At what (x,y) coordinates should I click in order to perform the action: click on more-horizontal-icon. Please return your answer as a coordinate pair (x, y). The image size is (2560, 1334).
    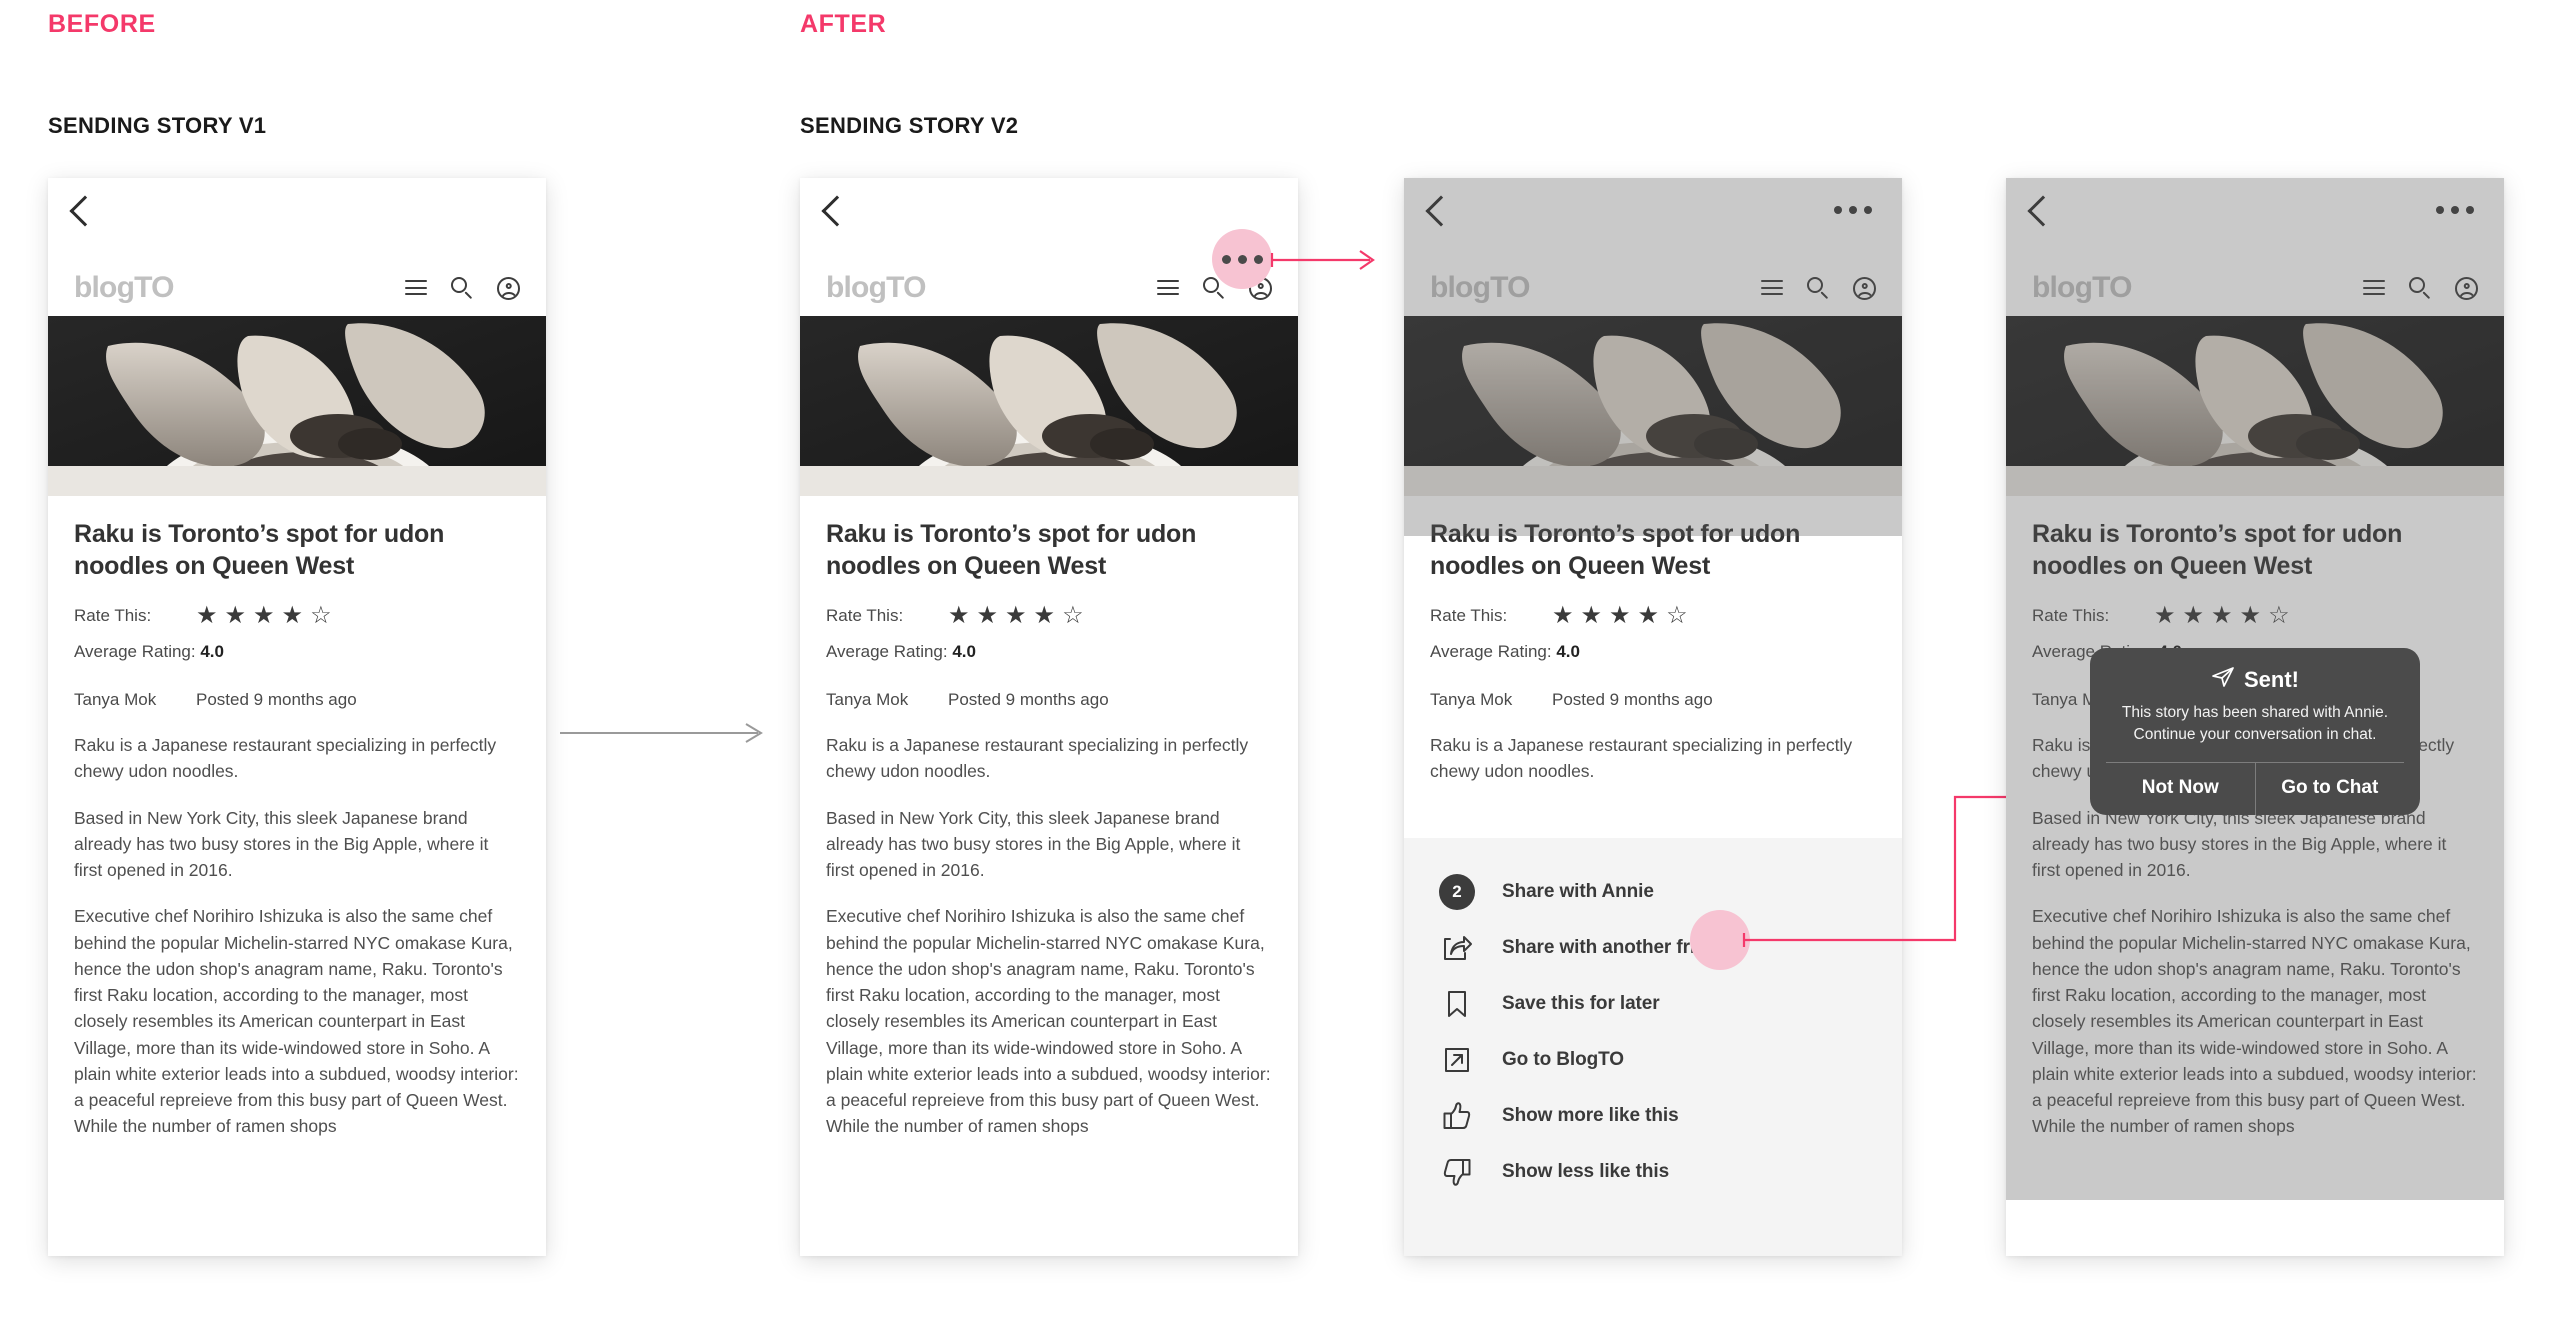
    Looking at the image, I should click on (1242, 259).